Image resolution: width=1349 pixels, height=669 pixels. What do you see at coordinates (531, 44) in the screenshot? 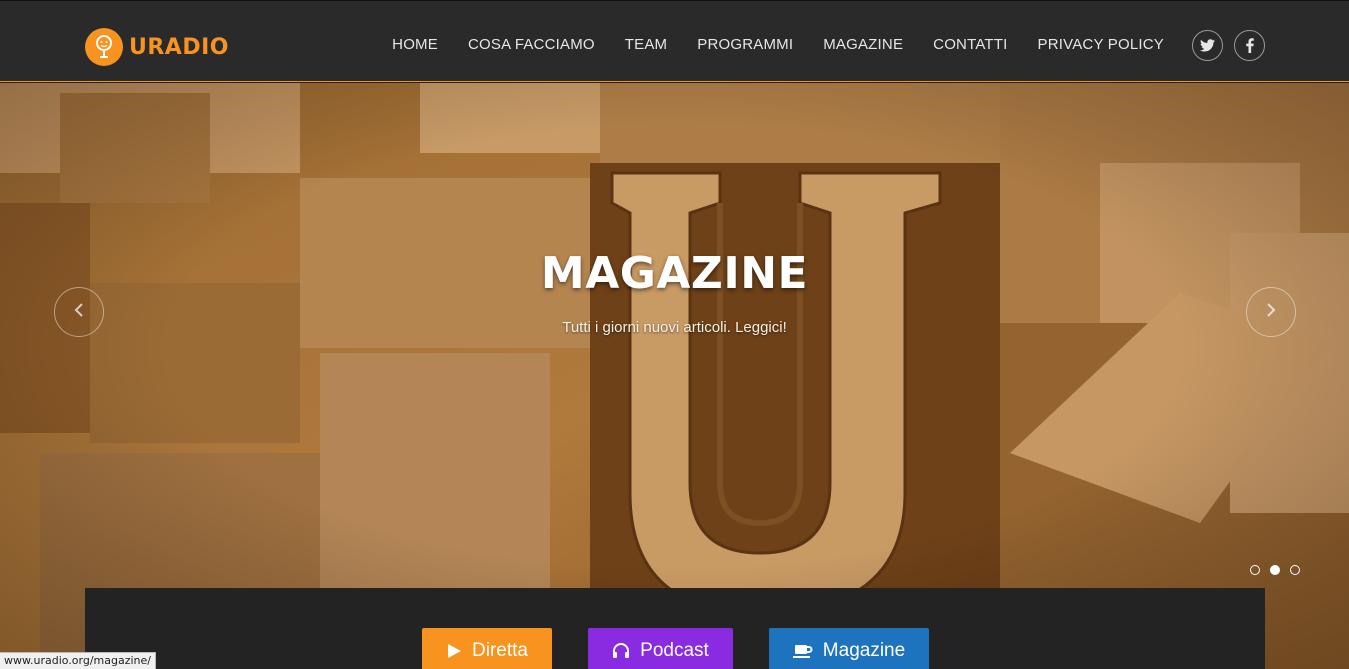
I see `nav-item-cosa-facciamo: COSA FACCIAMO` at bounding box center [531, 44].